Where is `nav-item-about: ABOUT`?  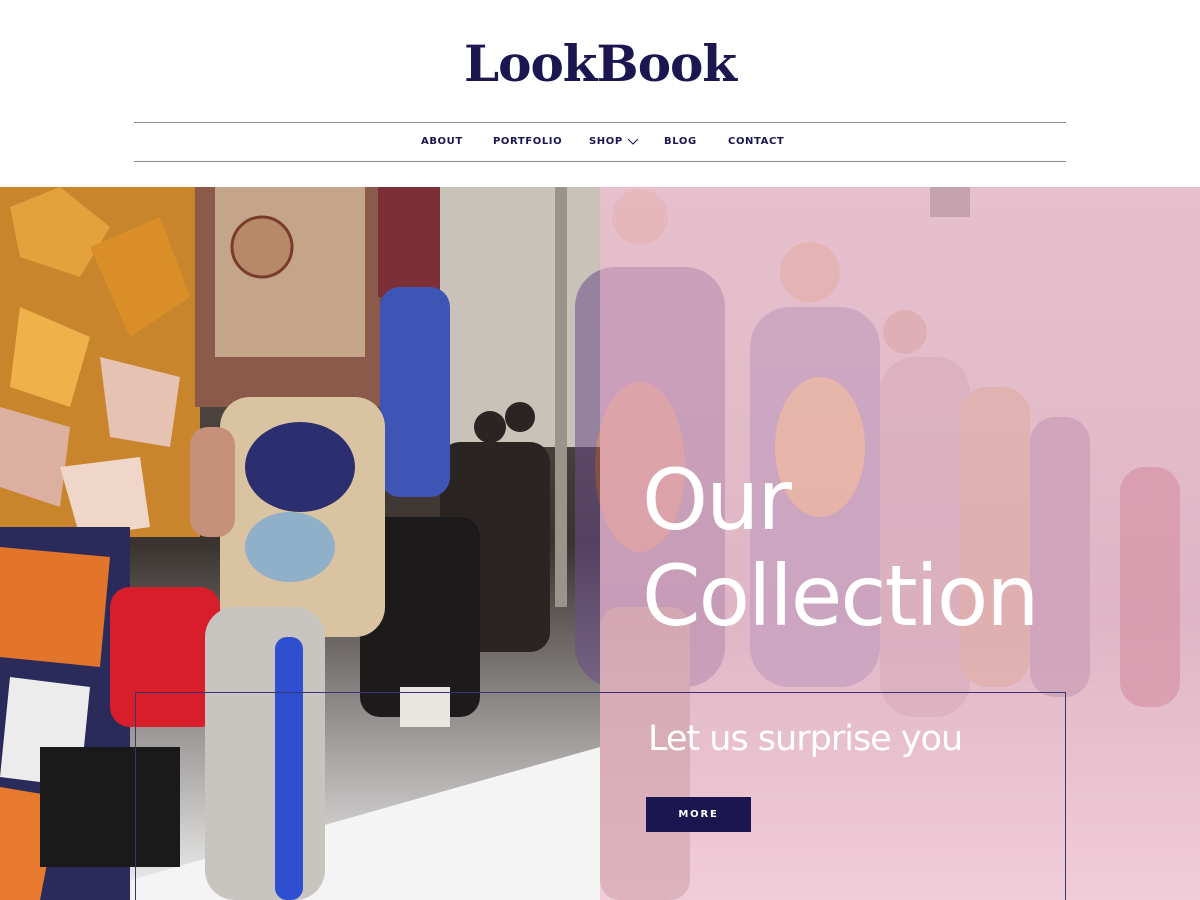
nav-item-about: ABOUT is located at coordinates (442, 141).